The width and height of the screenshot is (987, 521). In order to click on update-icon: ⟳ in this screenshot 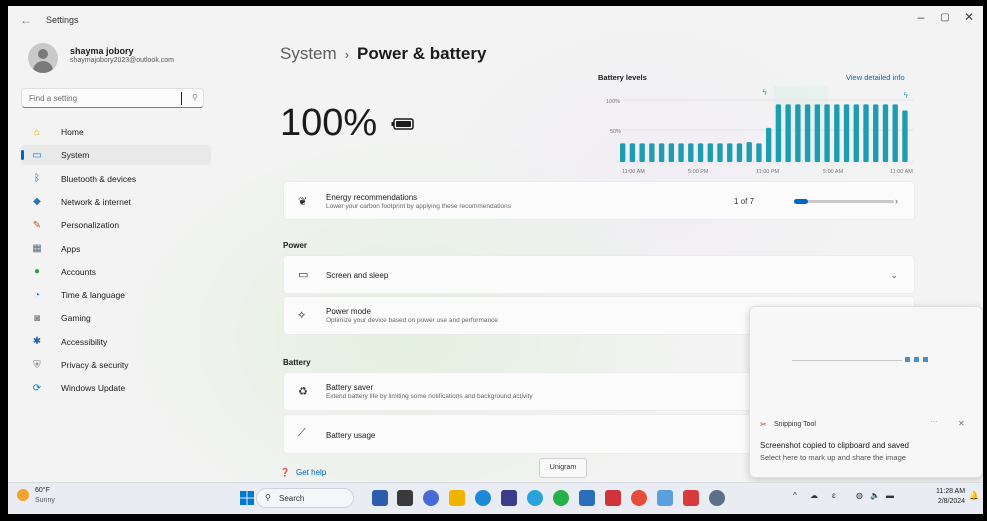, I will do `click(37, 388)`.